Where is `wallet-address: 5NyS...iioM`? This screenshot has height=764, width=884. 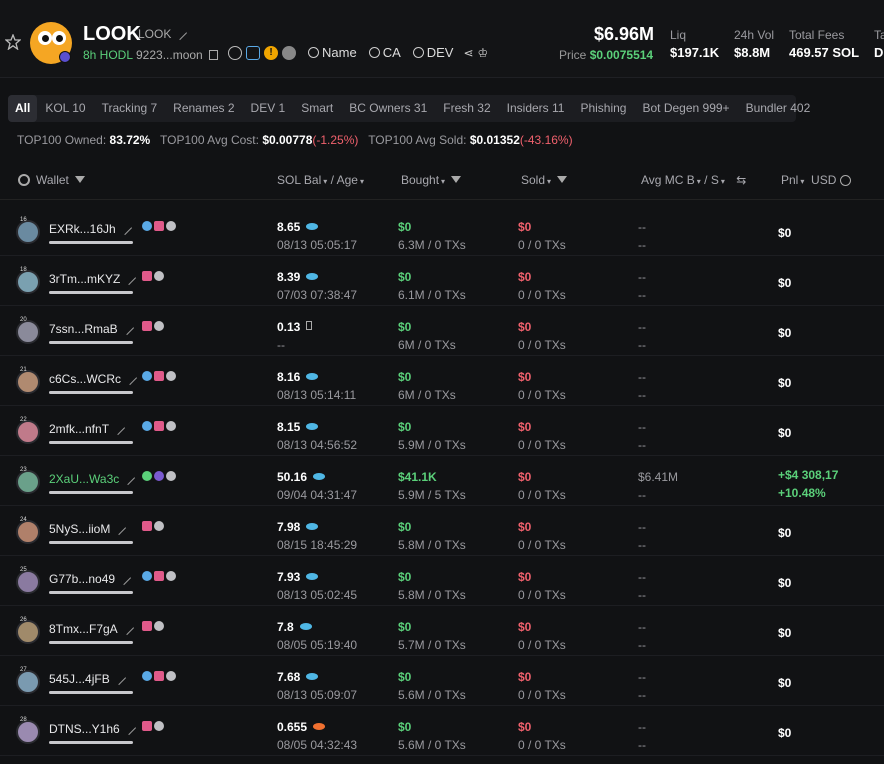
wallet-address: 5NyS...iioM is located at coordinates (88, 528).